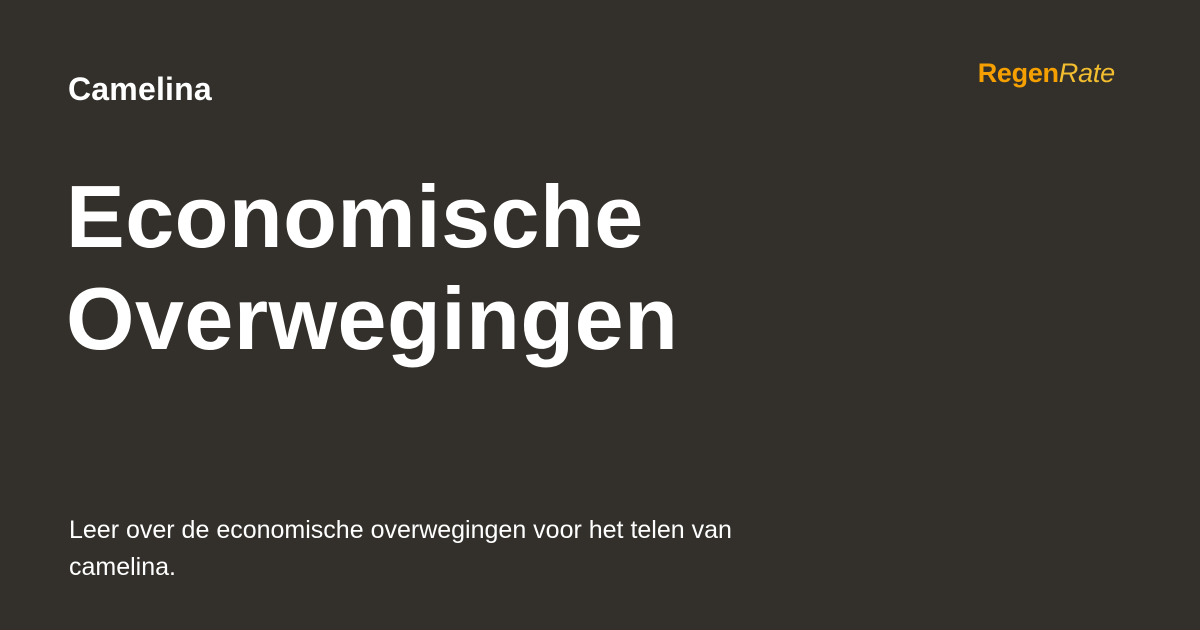  I want to click on regenrate-logo: RegenRate, so click(1046, 73).